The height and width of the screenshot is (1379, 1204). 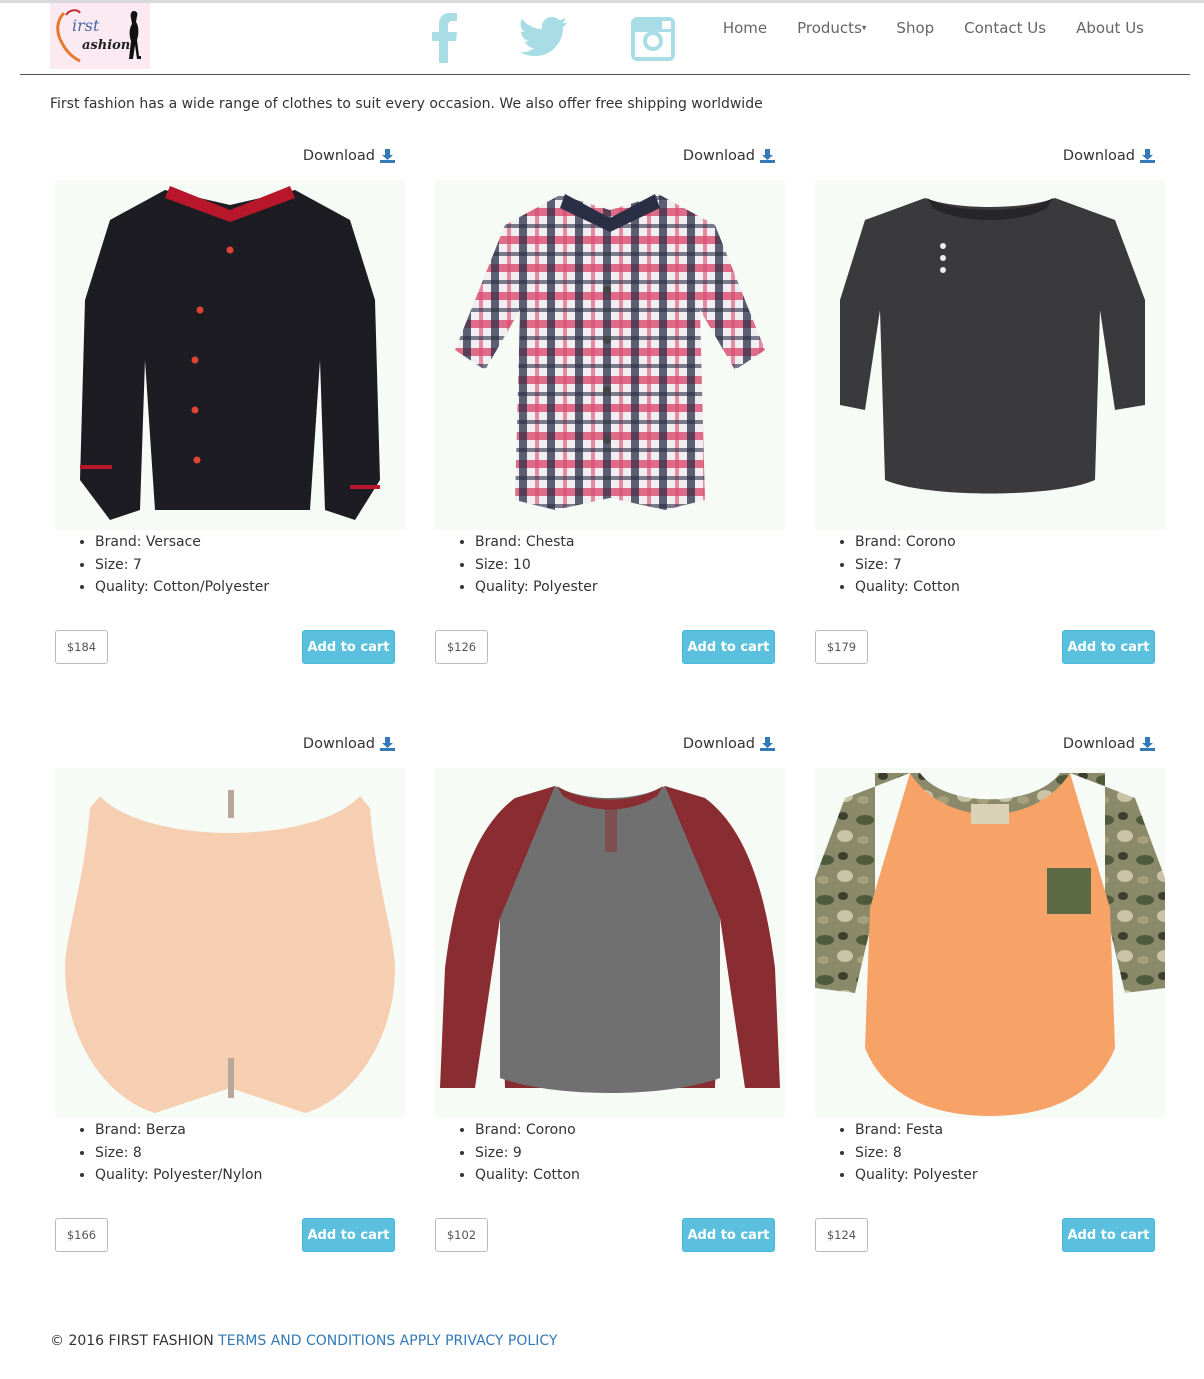 What do you see at coordinates (182, 587) in the screenshot?
I see `spec-quality: Quality: Cotton/Polyester` at bounding box center [182, 587].